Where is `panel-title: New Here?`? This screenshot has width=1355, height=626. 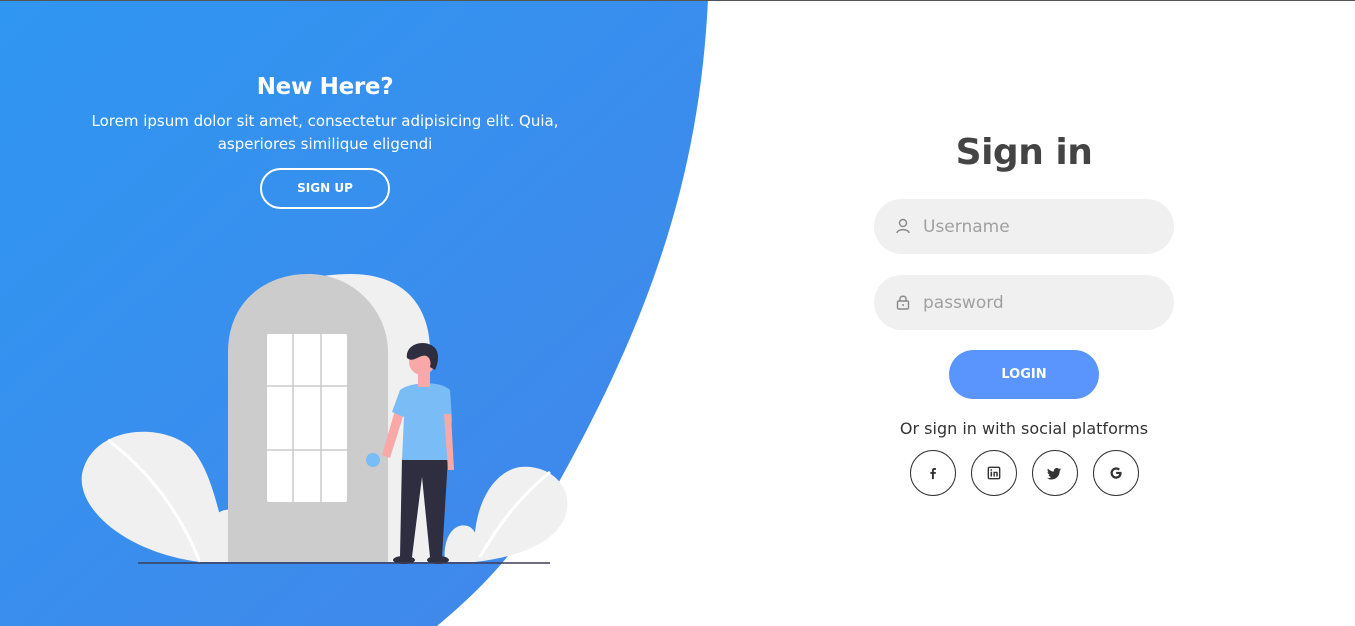
panel-title: New Here? is located at coordinates (325, 87).